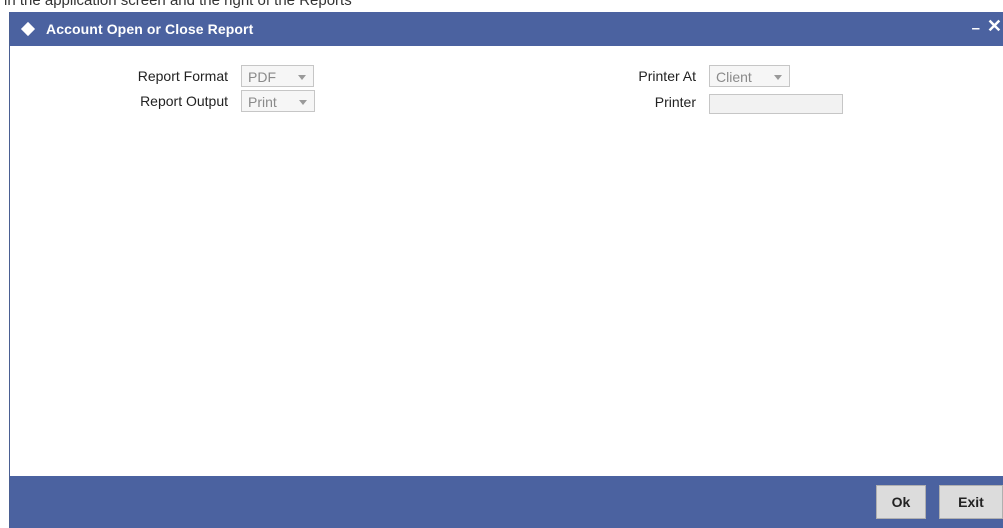  I want to click on exit-button: Exit, so click(971, 502).